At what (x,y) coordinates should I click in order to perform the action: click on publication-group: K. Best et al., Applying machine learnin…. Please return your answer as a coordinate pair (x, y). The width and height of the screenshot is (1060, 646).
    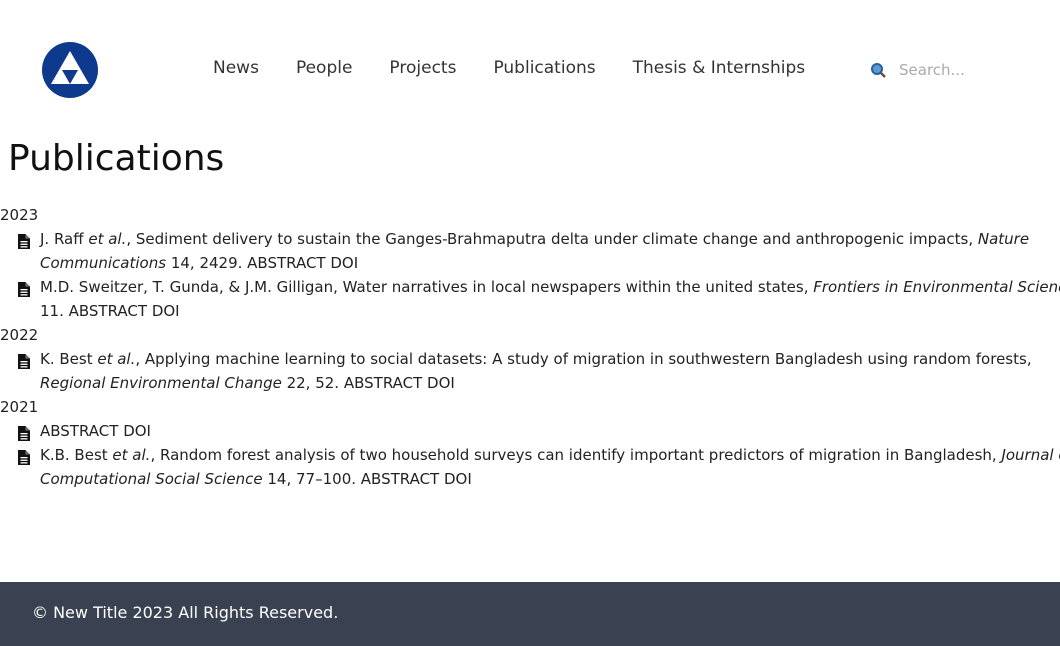
    Looking at the image, I should click on (530, 371).